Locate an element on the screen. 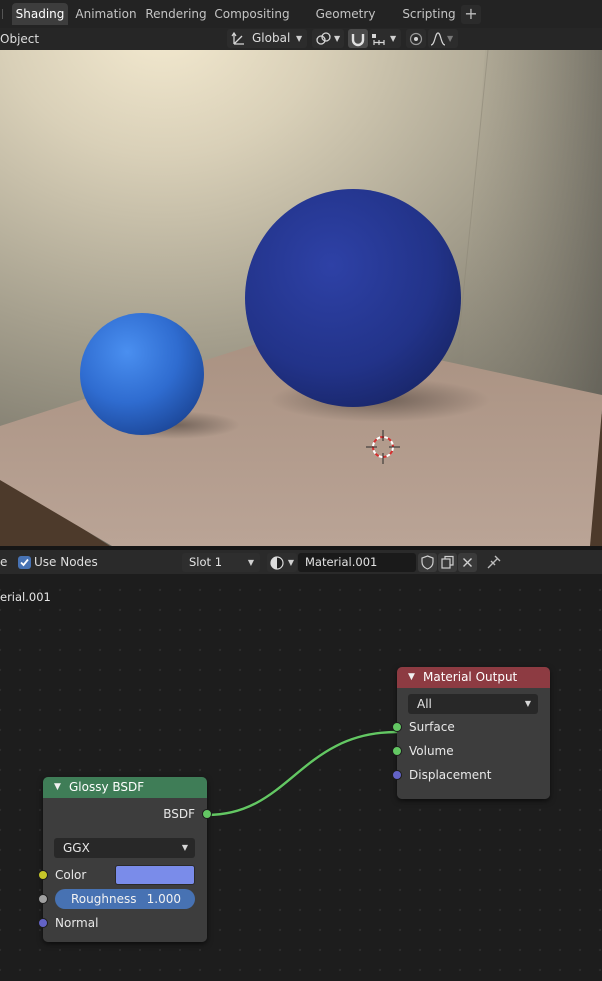 This screenshot has height=981, width=602. node-body: BSDF GGX ▼ Color Roughness 1.000 Normal is located at coordinates (125, 870).